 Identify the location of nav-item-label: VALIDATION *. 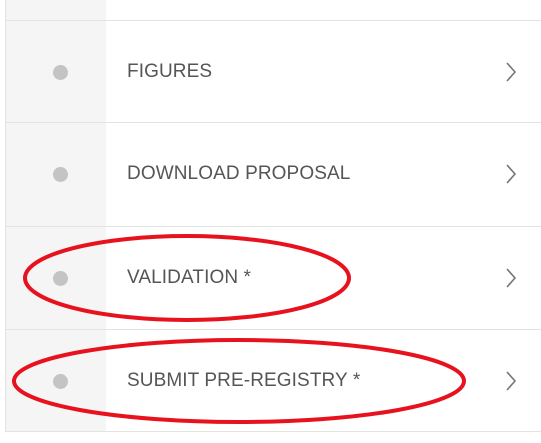
(189, 277).